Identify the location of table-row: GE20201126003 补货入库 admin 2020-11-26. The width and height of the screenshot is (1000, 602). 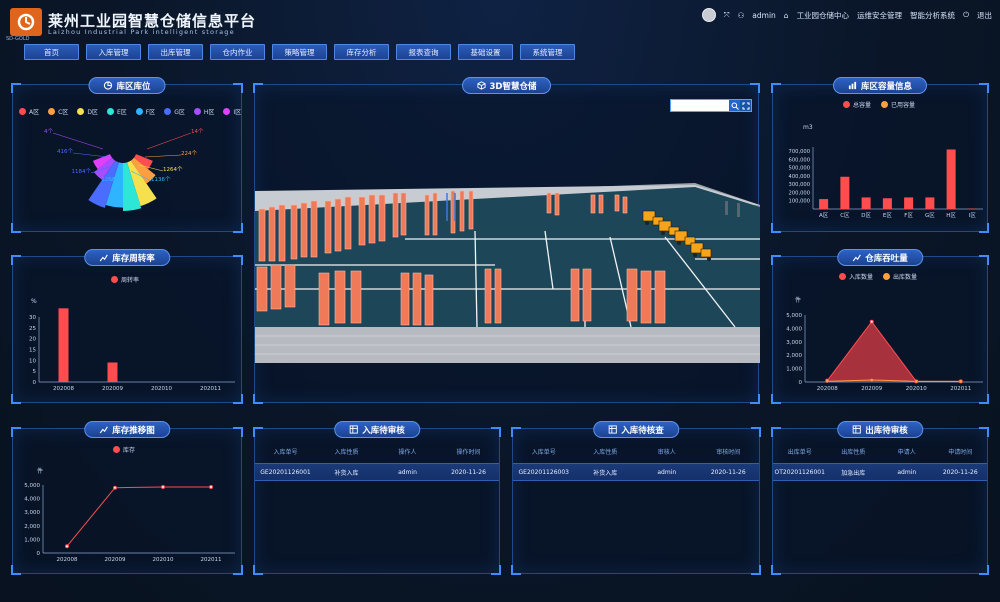
(636, 472).